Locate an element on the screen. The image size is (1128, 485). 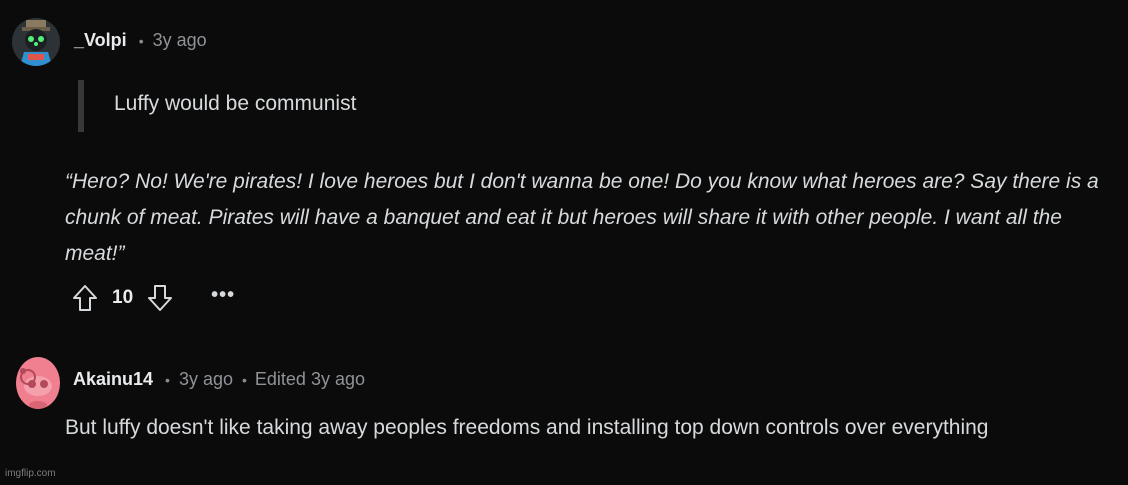
downvote-arrow-icon is located at coordinates (160, 298).